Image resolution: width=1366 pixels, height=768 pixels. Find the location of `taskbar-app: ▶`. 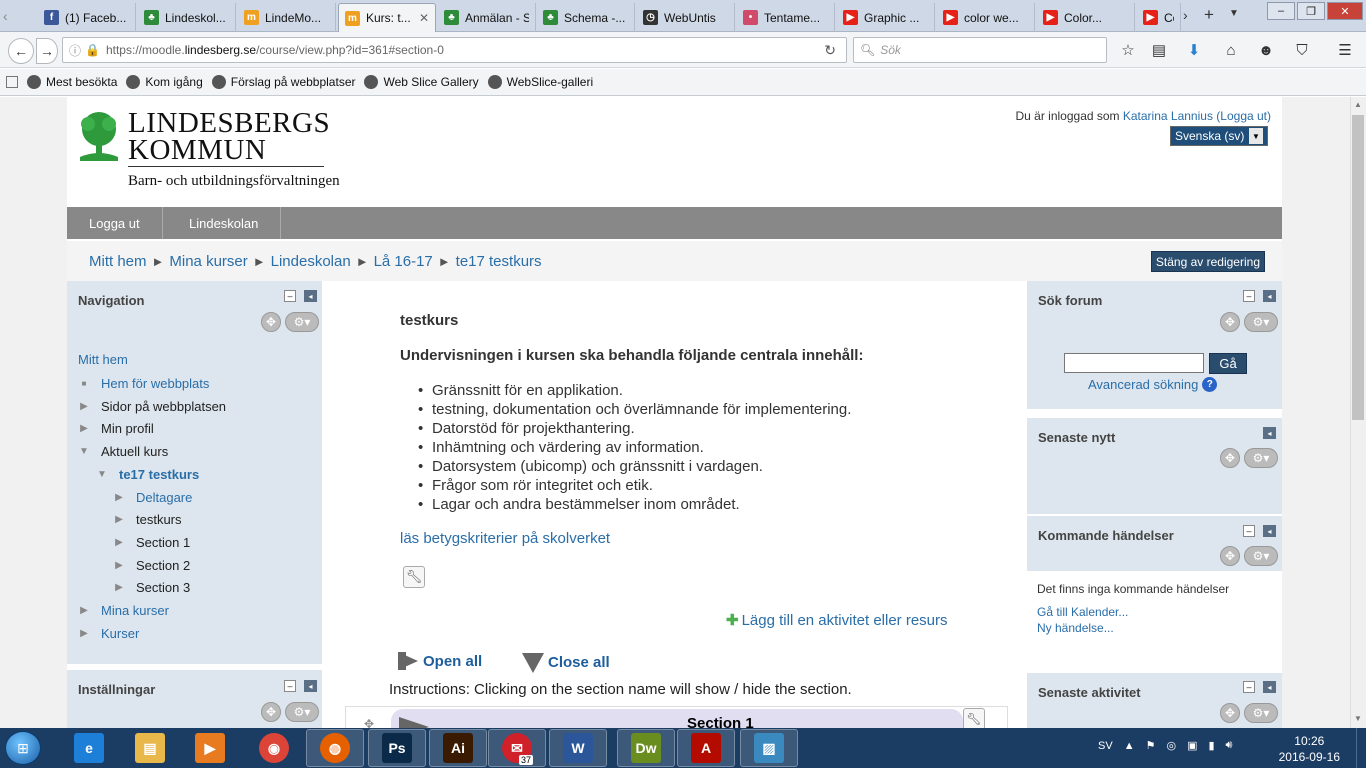

taskbar-app: ▶ is located at coordinates (210, 748).